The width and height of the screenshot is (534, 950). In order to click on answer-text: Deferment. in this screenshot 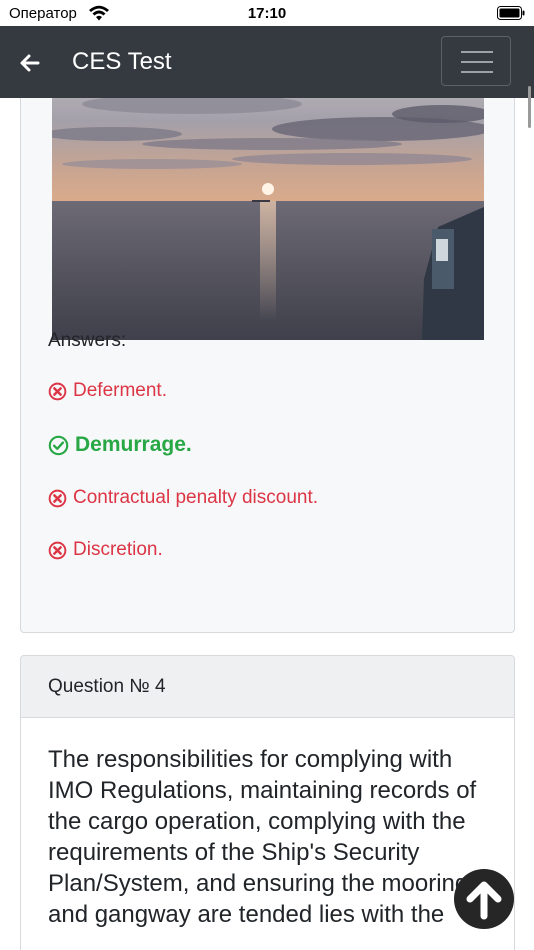, I will do `click(120, 390)`.